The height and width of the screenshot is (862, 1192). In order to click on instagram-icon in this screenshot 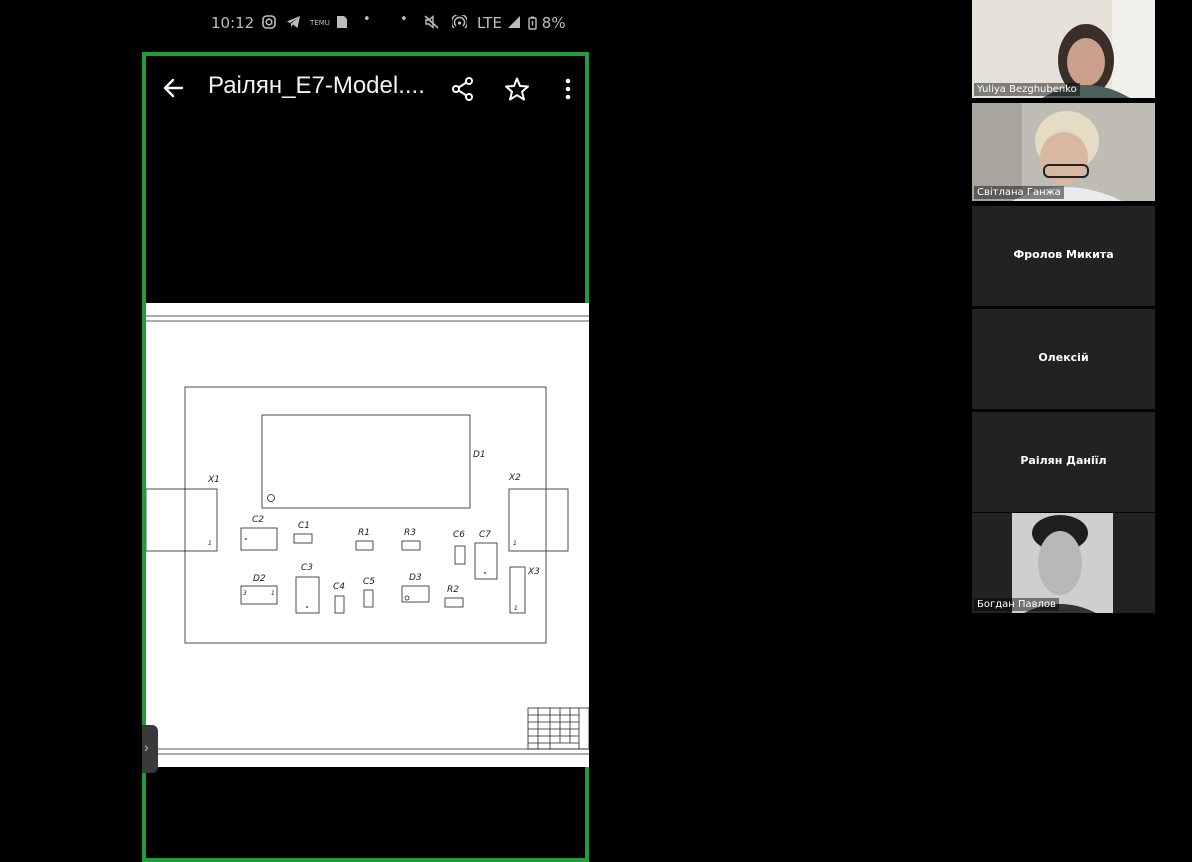, I will do `click(269, 24)`.